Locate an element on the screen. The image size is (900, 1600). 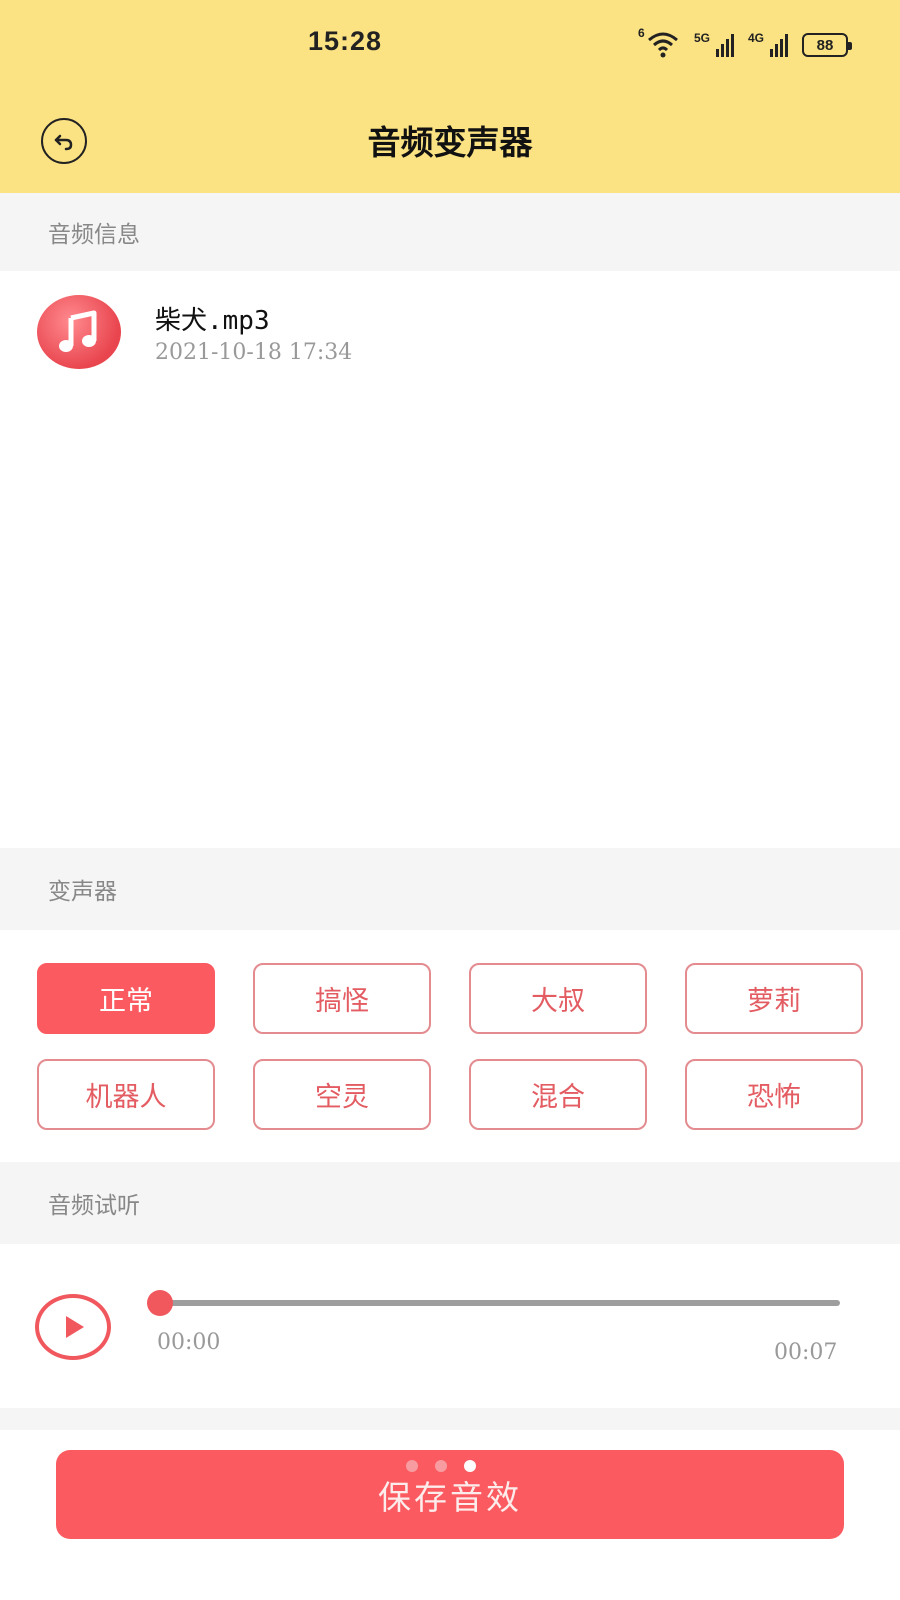
page-indicator is located at coordinates (441, 1466).